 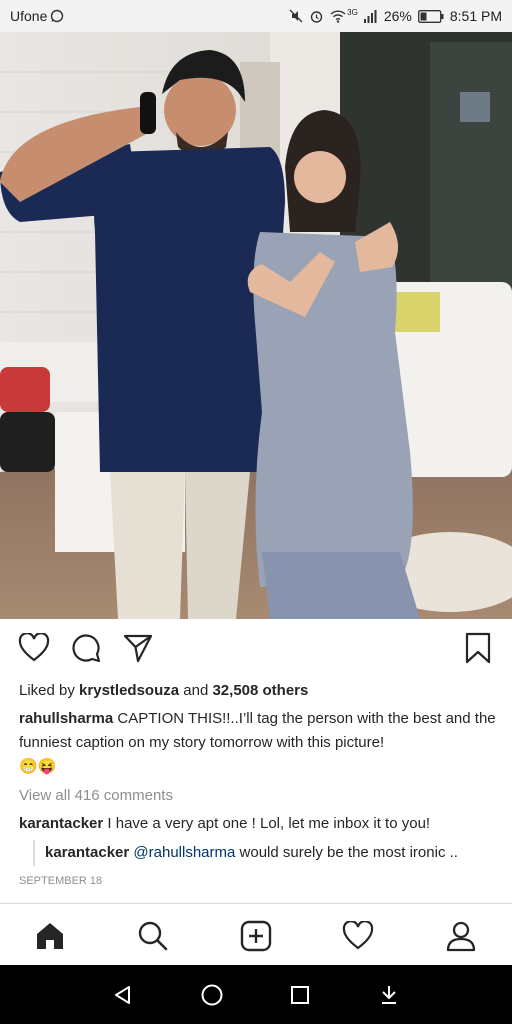 I want to click on comment-icon, so click(x=86, y=648).